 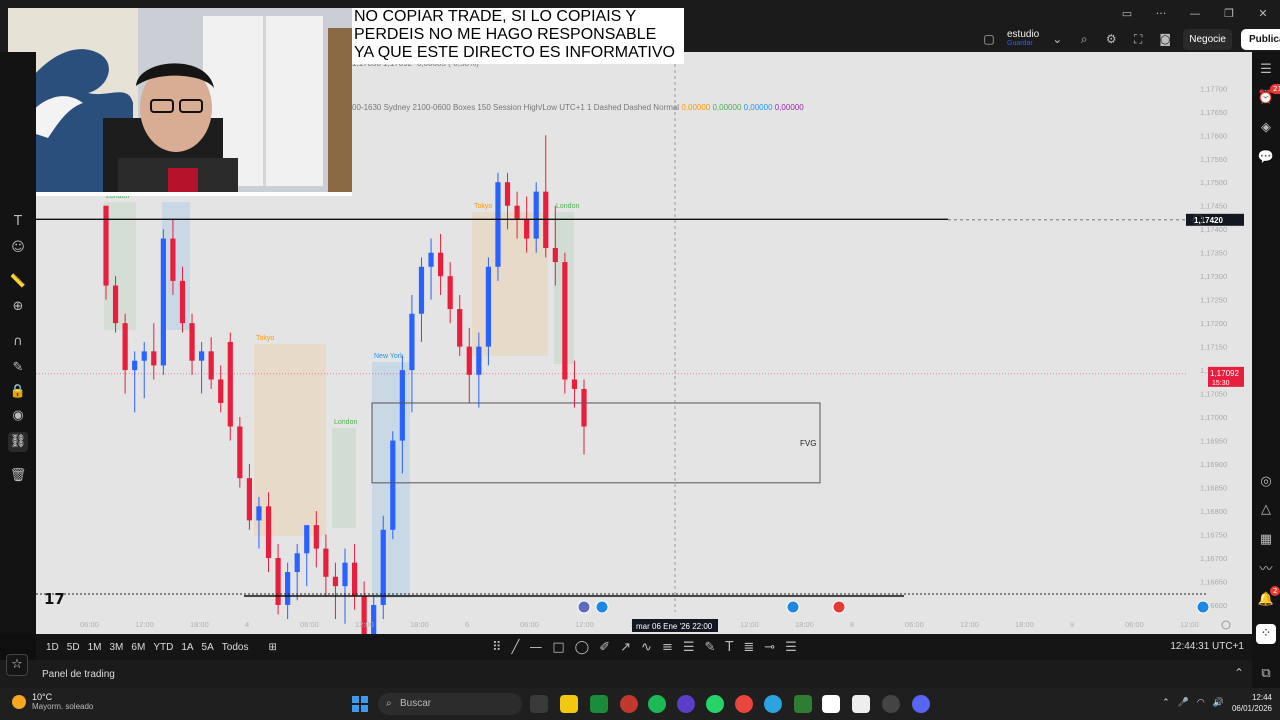 What do you see at coordinates (235, 647) in the screenshot?
I see `range-all: Todos` at bounding box center [235, 647].